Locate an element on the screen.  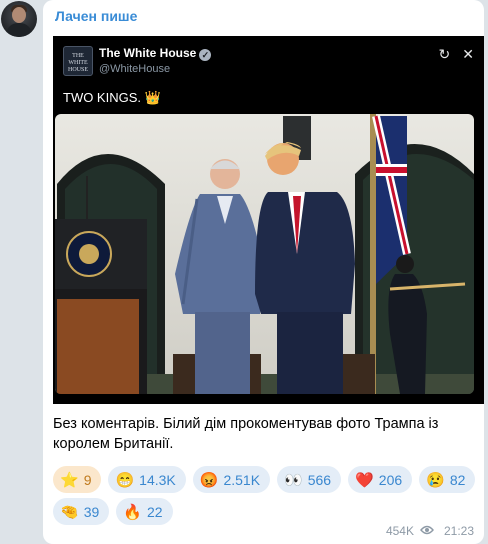
tweet-handle: @WhiteHouse is located at coordinates (135, 69).